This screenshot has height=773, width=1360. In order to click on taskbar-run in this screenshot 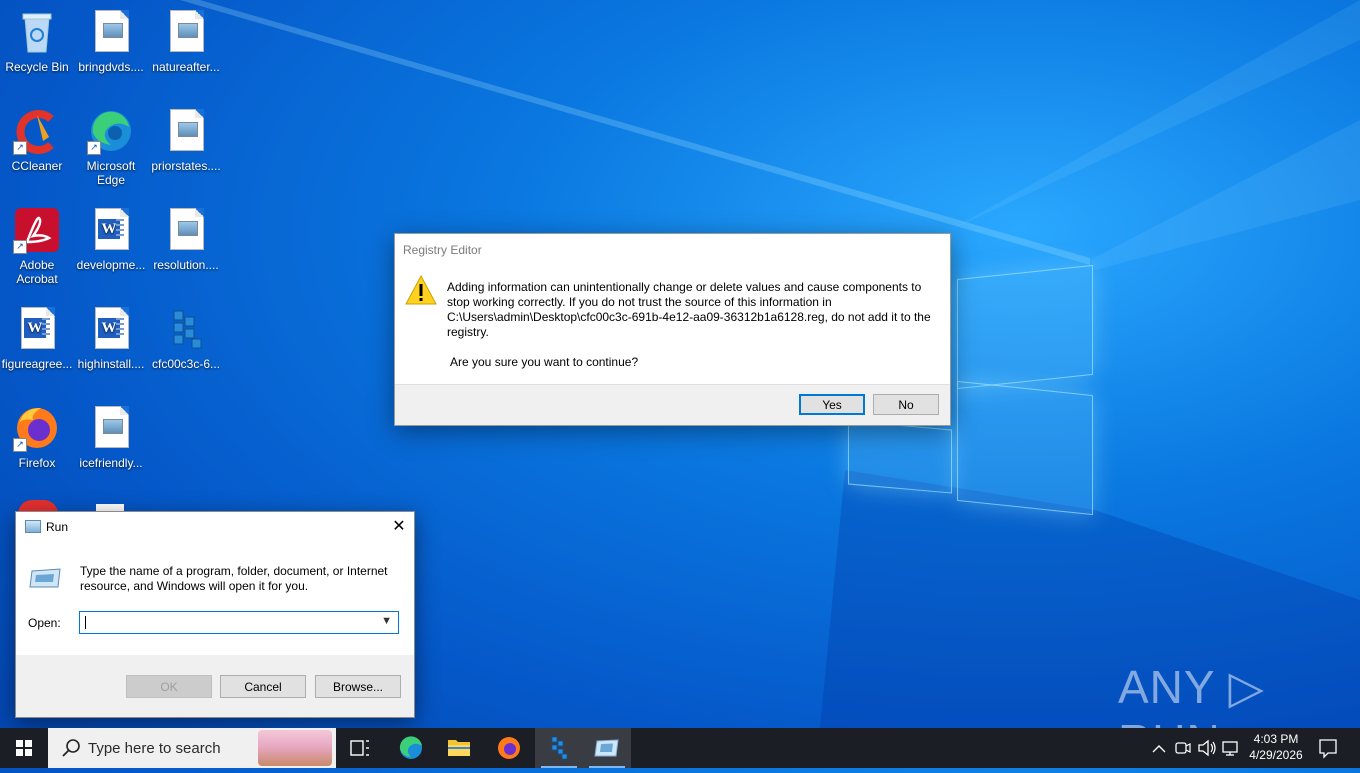, I will do `click(607, 748)`.